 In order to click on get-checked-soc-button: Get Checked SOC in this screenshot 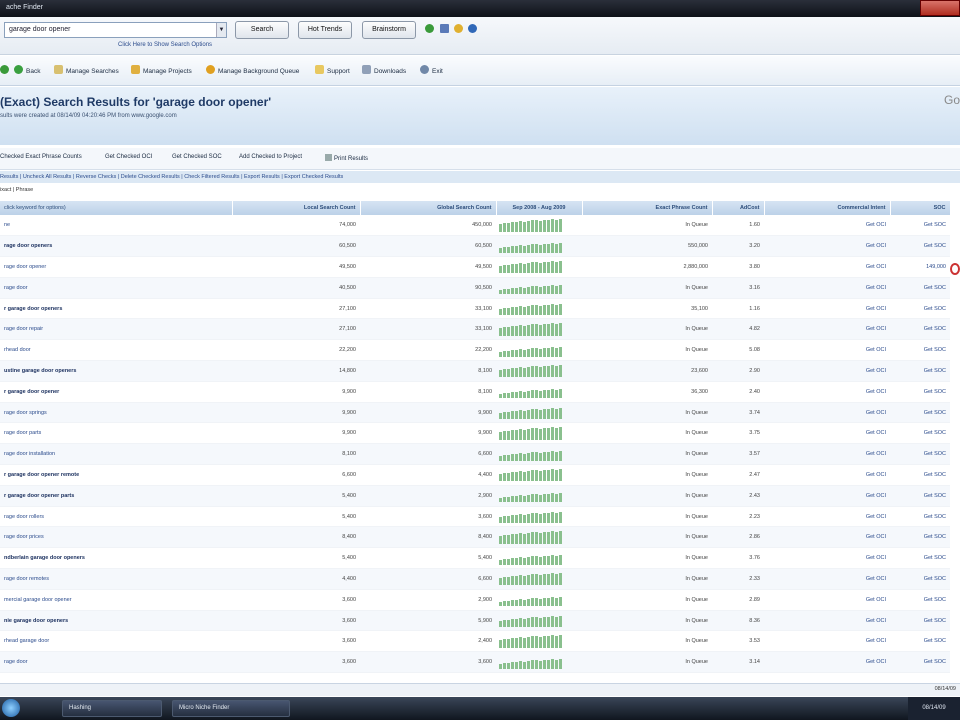, I will do `click(197, 157)`.